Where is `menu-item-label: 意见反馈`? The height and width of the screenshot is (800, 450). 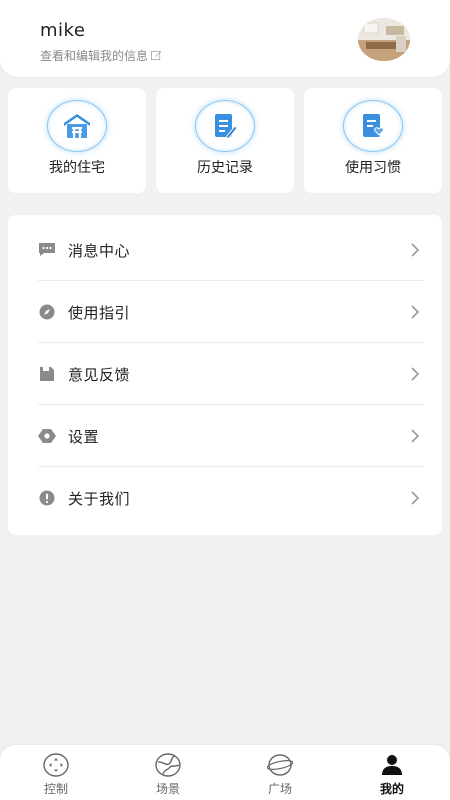
menu-item-label: 意见反馈 is located at coordinates (99, 374).